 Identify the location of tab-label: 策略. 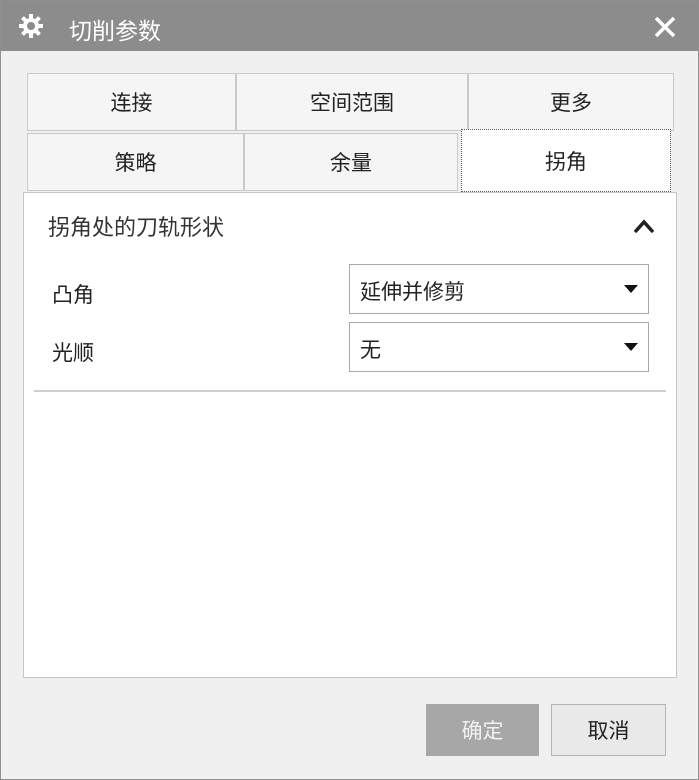
(135, 163).